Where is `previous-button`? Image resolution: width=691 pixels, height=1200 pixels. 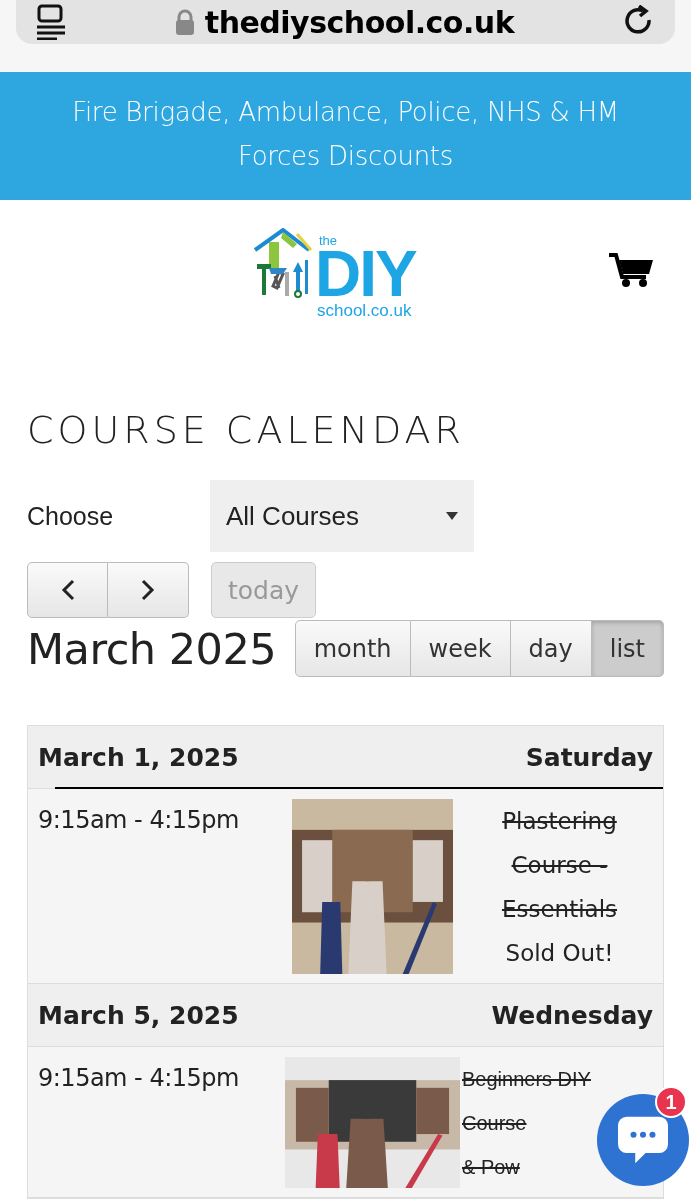
previous-button is located at coordinates (67, 590).